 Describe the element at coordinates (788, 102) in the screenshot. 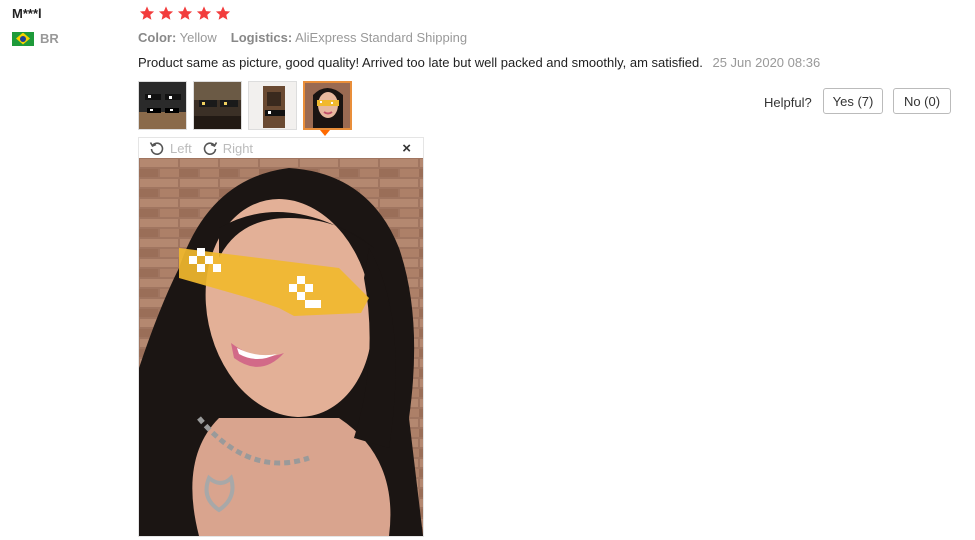

I see `helpful-label: Helpful?` at that location.